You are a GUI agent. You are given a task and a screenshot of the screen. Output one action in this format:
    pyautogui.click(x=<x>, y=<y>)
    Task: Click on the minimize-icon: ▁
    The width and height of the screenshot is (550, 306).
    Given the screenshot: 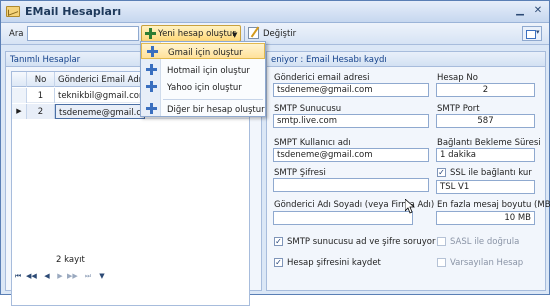 What is the action you would take?
    pyautogui.click(x=520, y=11)
    